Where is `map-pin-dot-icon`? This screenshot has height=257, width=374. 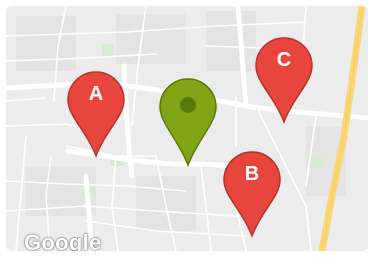 map-pin-dot-icon is located at coordinates (188, 123).